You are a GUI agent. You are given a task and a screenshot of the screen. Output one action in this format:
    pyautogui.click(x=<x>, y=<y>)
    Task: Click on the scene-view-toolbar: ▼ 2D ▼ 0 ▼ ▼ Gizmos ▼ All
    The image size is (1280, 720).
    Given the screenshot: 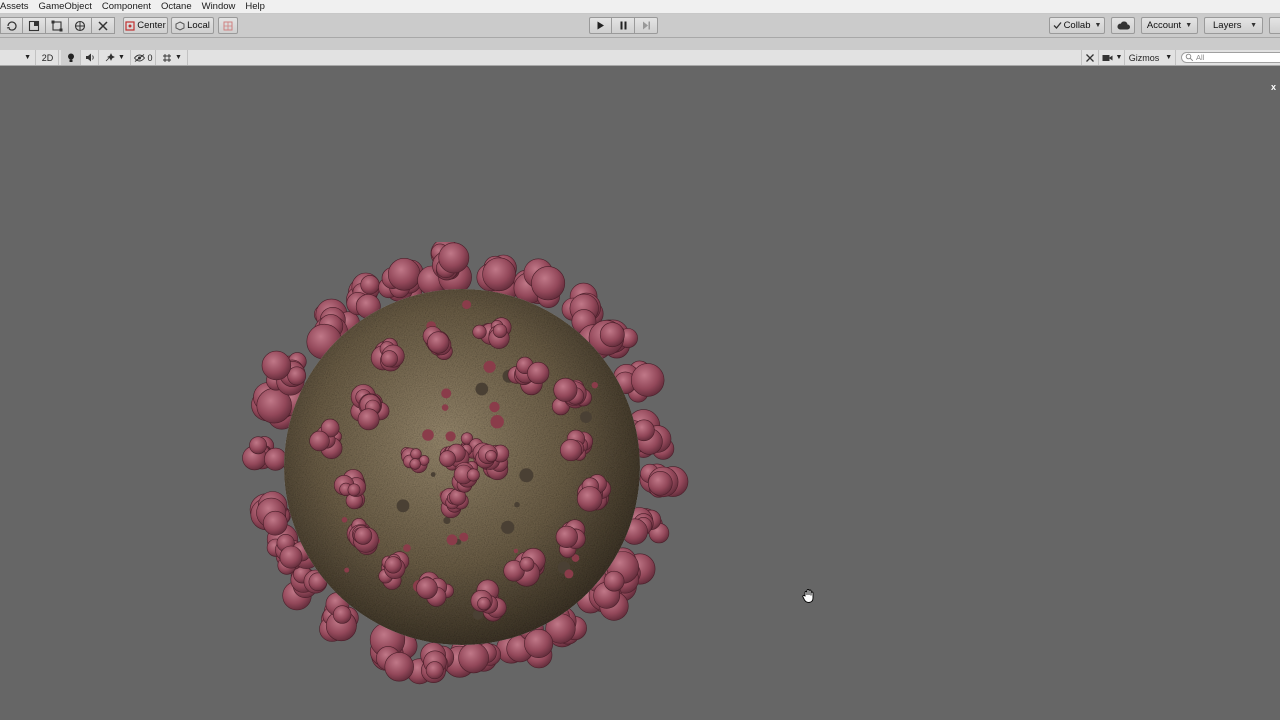 What is the action you would take?
    pyautogui.click(x=640, y=58)
    